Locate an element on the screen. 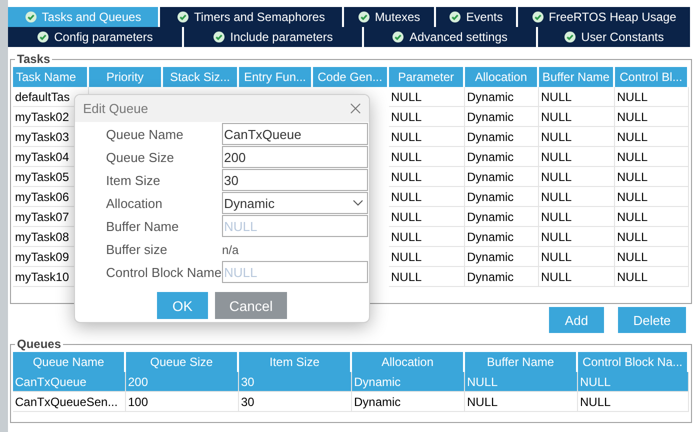 The image size is (696, 432). tab: Advanced settings is located at coordinates (451, 37).